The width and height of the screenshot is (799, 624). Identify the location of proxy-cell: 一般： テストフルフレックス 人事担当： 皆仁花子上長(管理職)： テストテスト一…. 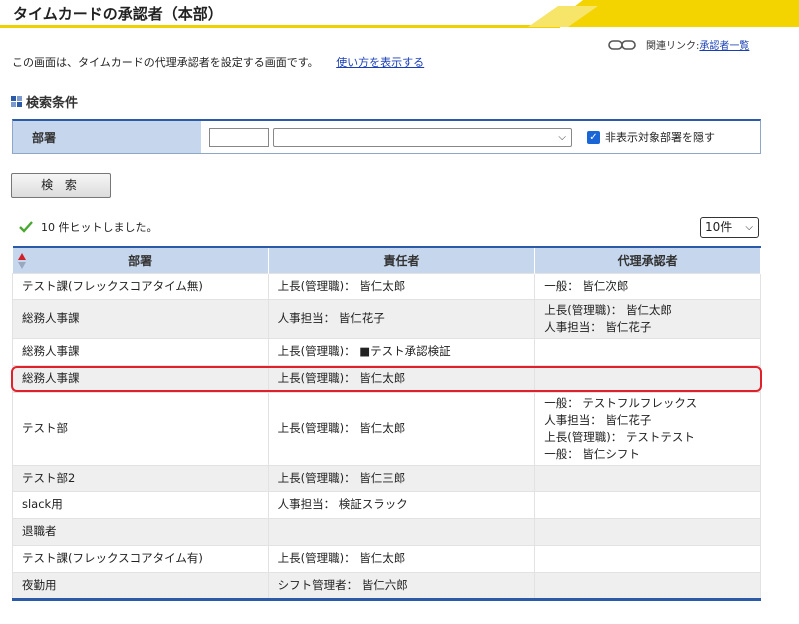
(647, 428).